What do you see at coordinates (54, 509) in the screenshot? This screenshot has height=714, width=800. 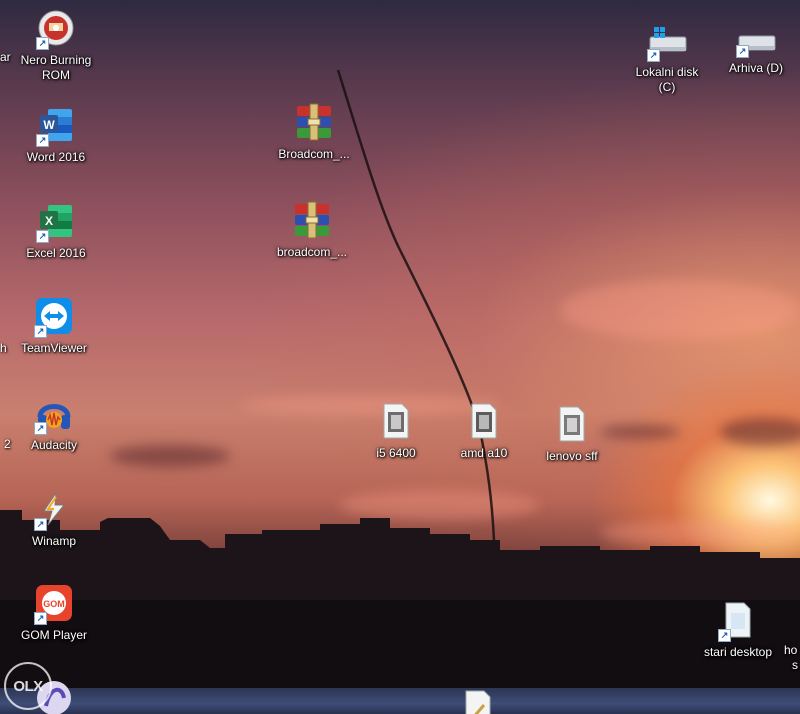 I see `winamp-icon: ↗` at bounding box center [54, 509].